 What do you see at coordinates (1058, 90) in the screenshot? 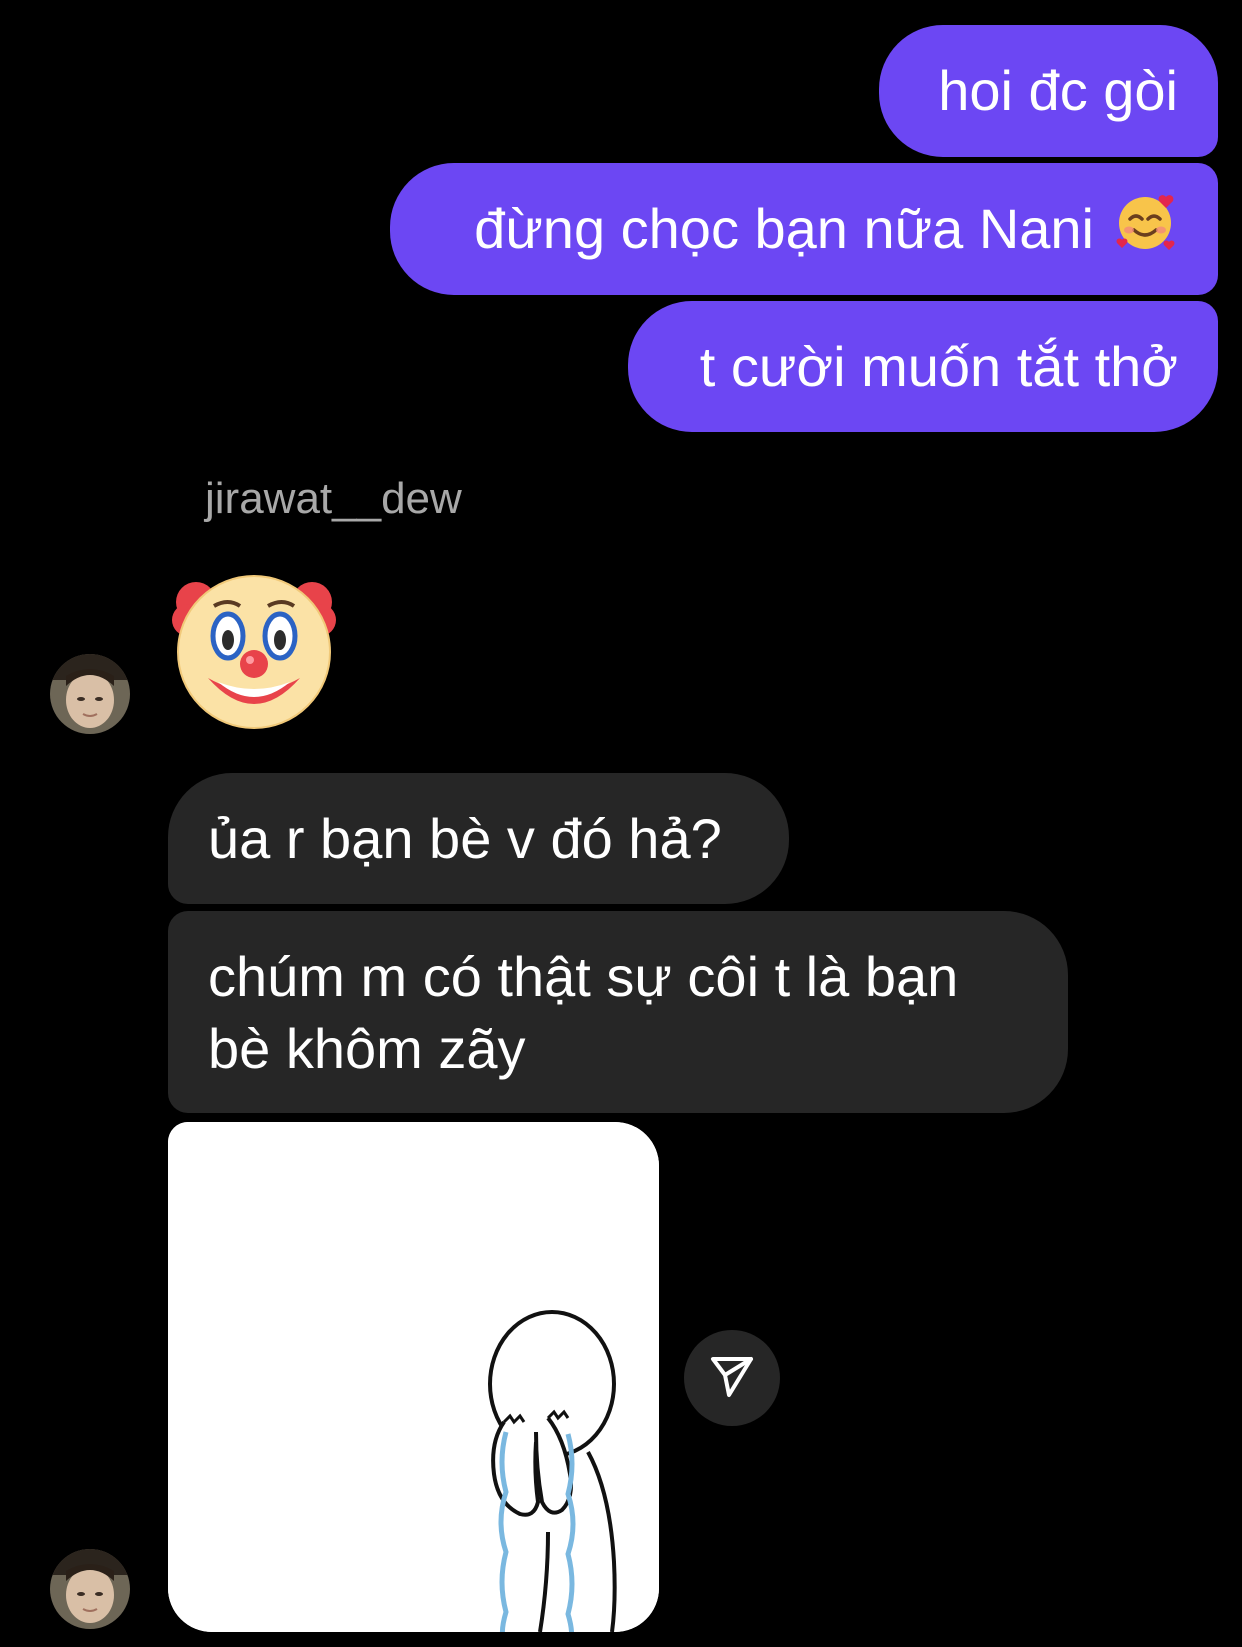
I see `message-text: hoi đc gòi` at bounding box center [1058, 90].